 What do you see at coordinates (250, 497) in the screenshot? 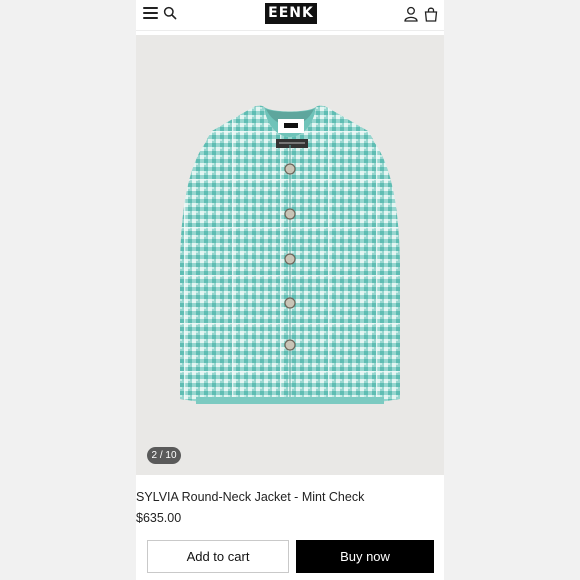
I see `product-title: SYLVIA Round-Neck Jacket - Mint Check` at bounding box center [250, 497].